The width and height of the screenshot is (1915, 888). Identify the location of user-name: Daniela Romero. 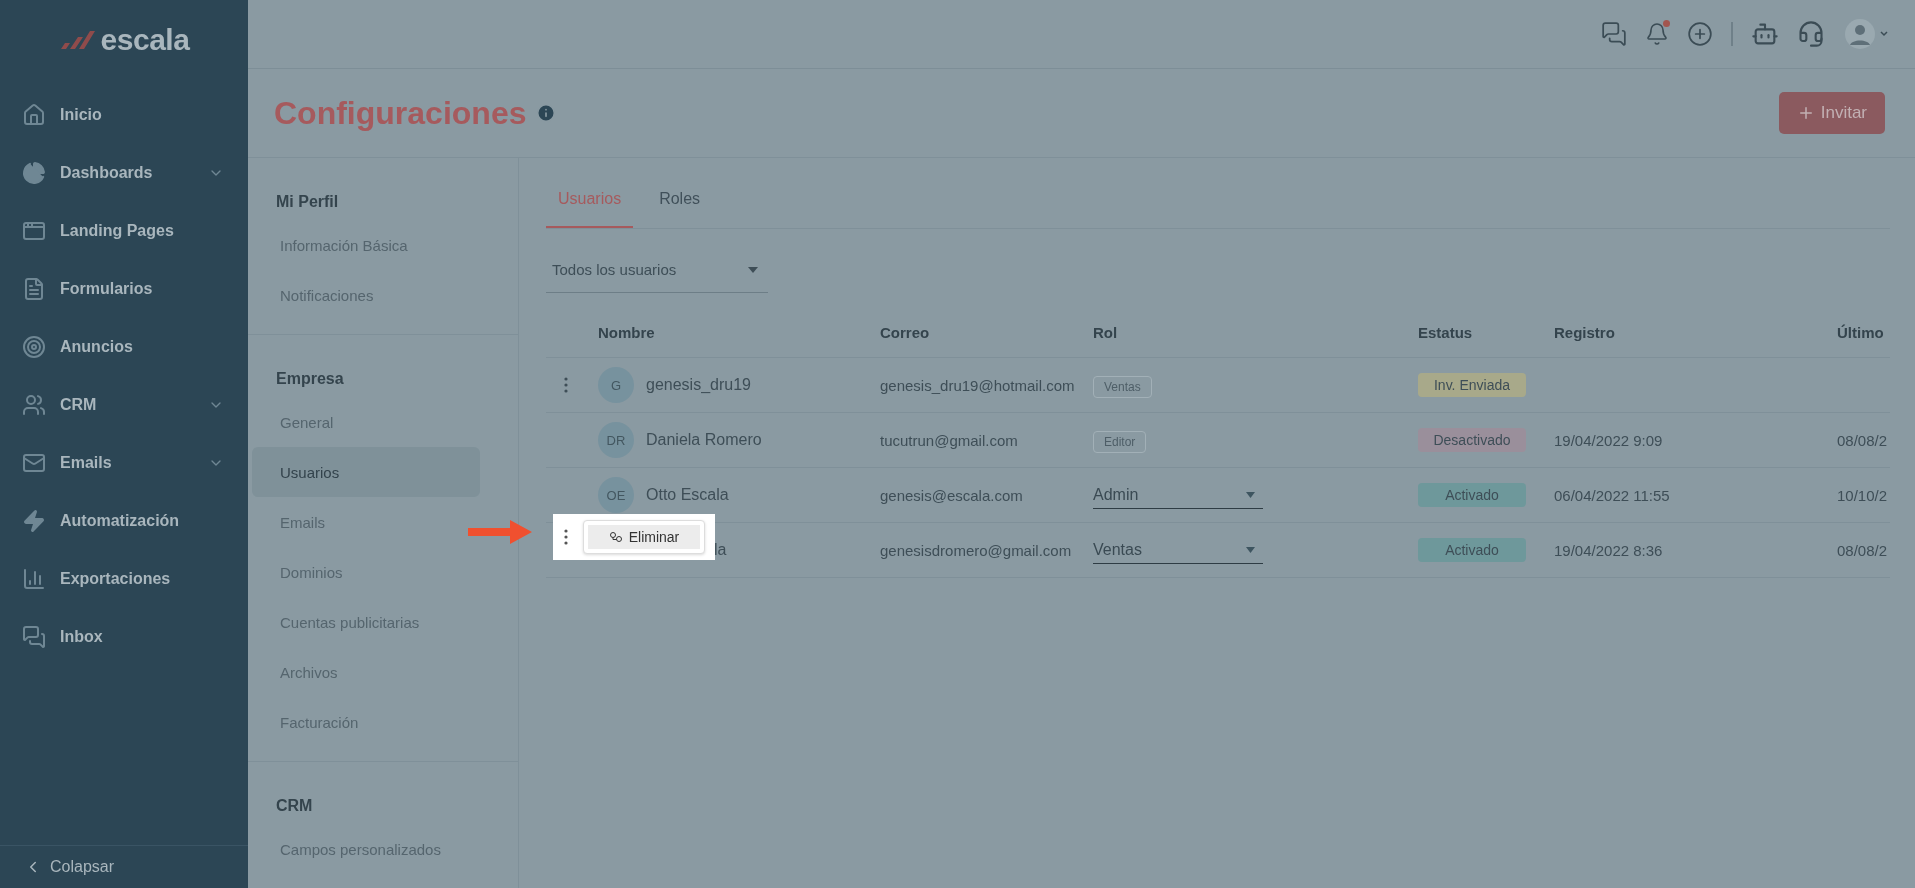
(704, 440).